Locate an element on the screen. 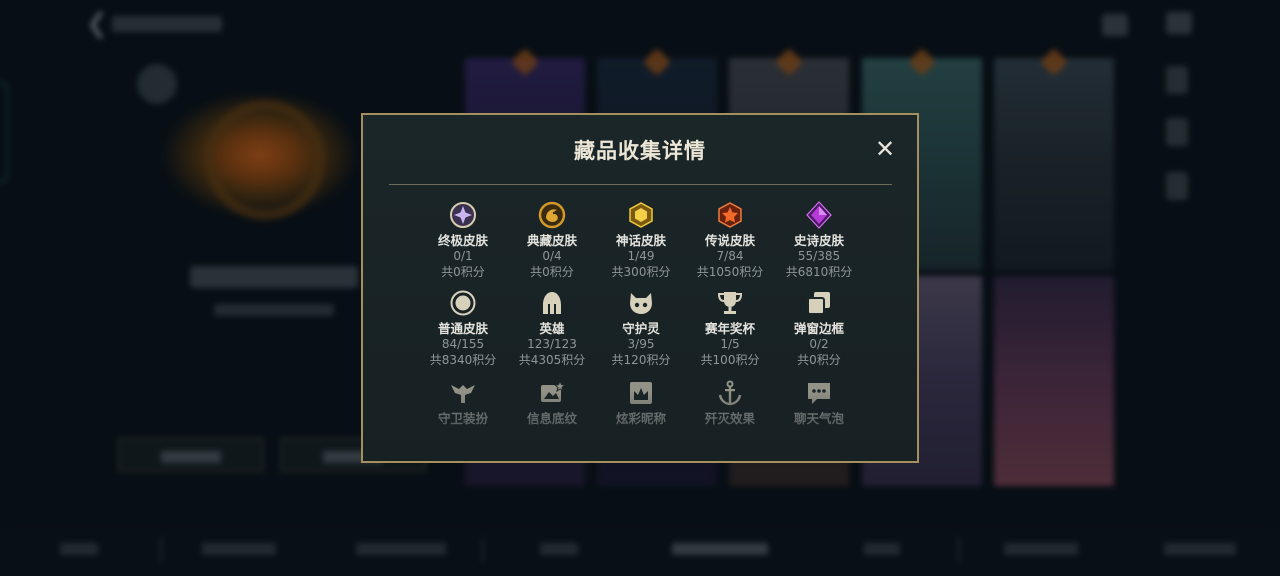  category-epic-skin: 史诗皮肤 55/385 共6810积分 is located at coordinates (819, 240).